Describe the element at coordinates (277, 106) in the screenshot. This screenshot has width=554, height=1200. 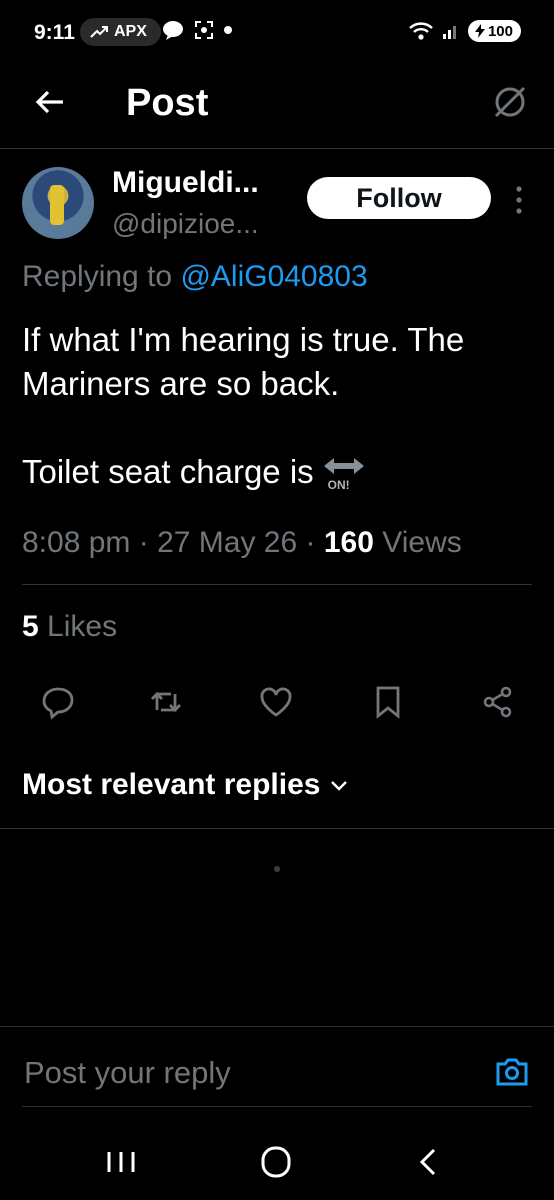
I see `top-bar: Post` at that location.